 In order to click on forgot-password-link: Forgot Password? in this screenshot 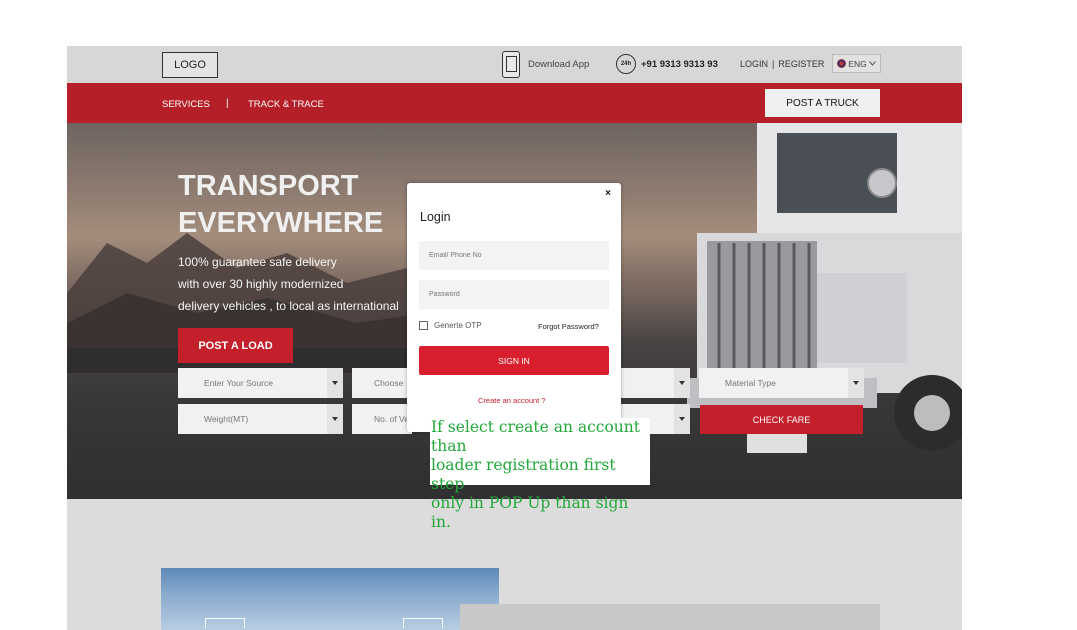, I will do `click(568, 326)`.